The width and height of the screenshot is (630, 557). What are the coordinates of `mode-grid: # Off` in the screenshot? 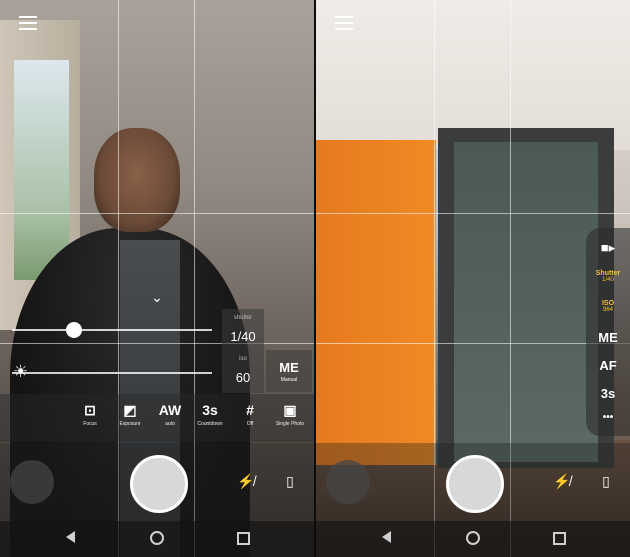 It's located at (250, 414).